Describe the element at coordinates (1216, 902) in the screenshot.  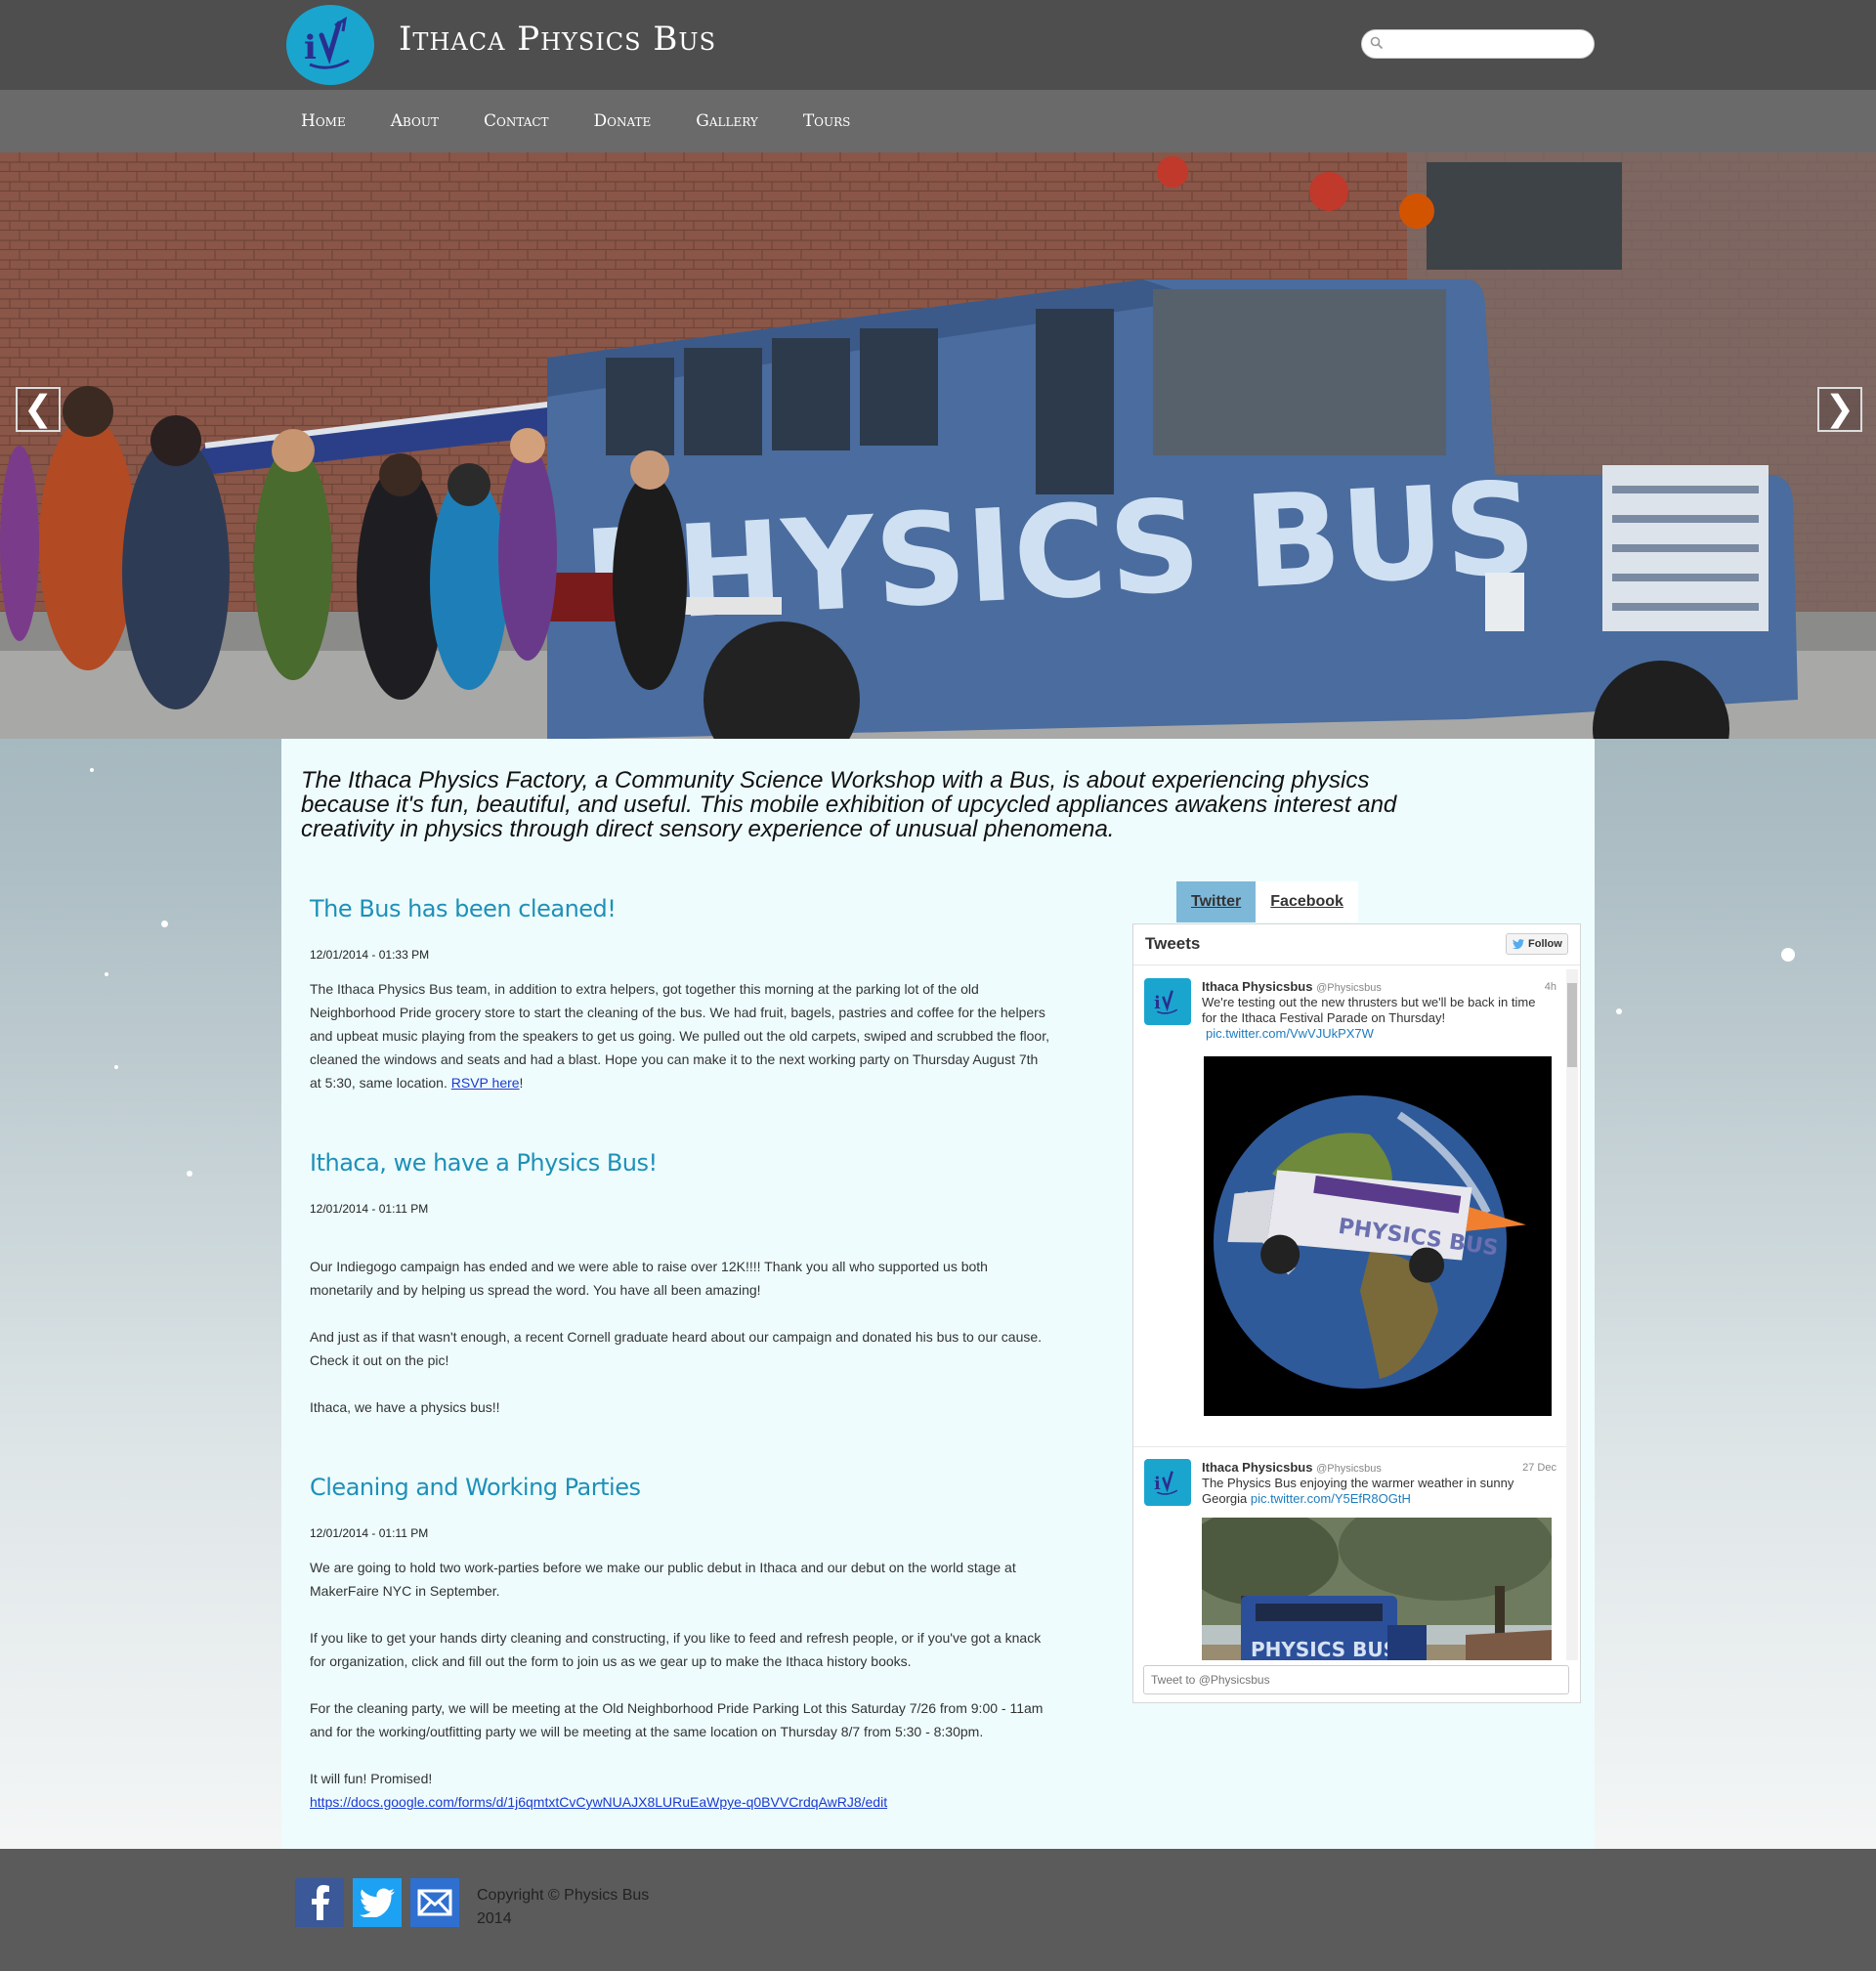
I see `tab-twitter: Twitter` at that location.